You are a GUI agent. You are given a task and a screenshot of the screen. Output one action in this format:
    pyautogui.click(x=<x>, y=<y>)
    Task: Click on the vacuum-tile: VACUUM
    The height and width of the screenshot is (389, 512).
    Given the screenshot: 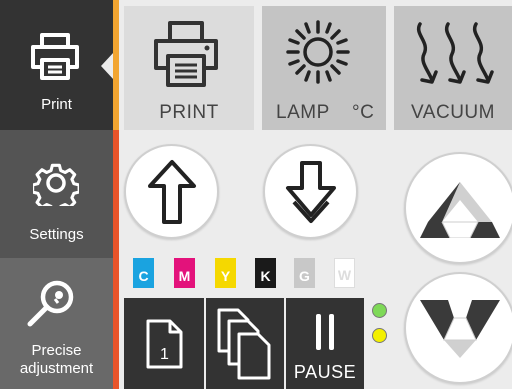 What is the action you would take?
    pyautogui.click(x=453, y=68)
    